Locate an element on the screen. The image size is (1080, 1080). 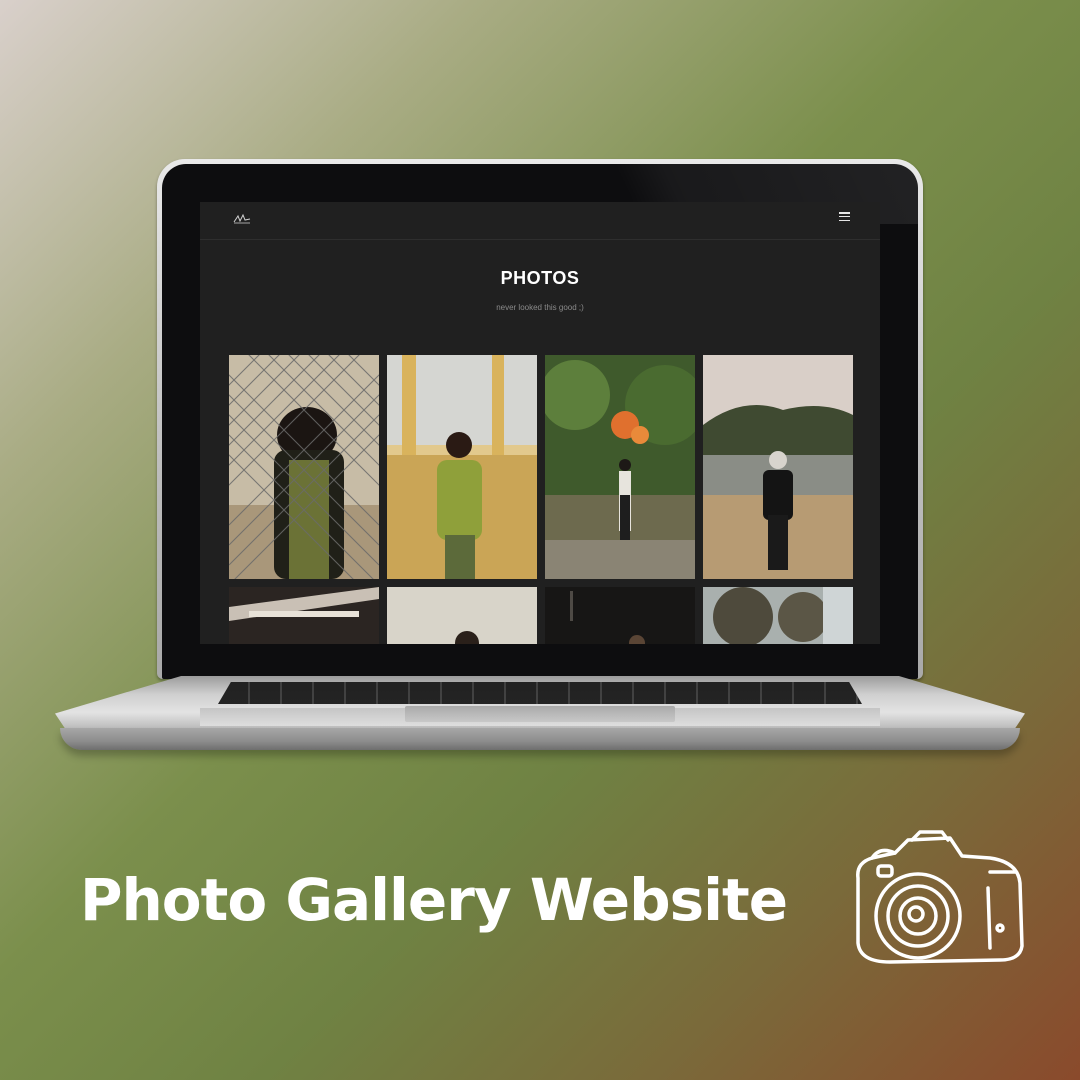
site-navbar is located at coordinates (540, 221).